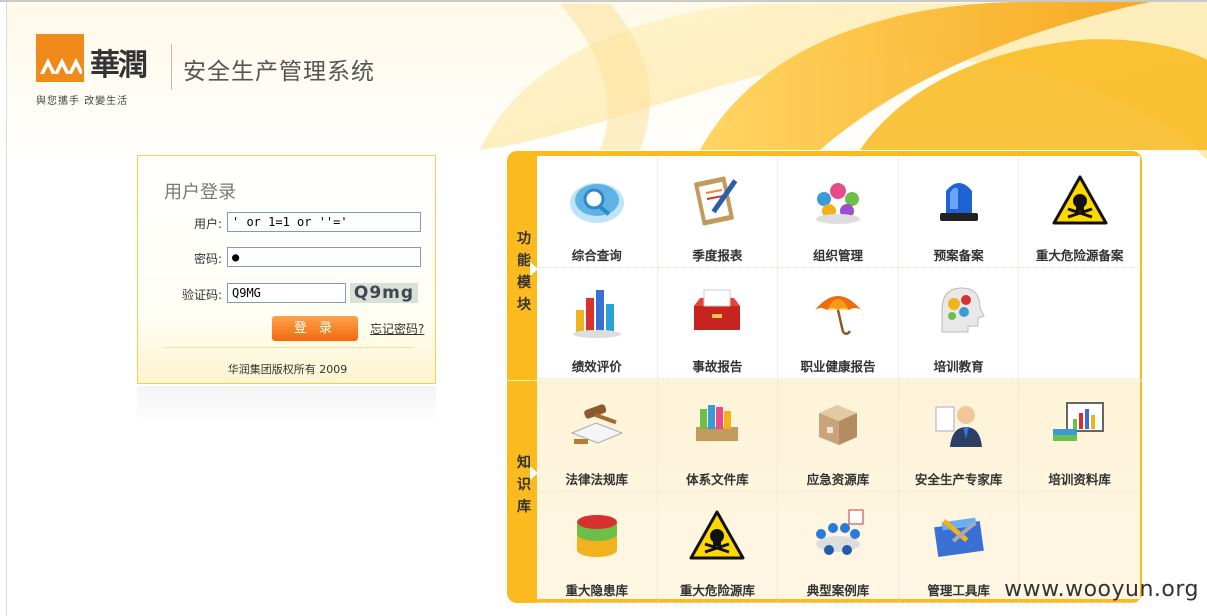 The width and height of the screenshot is (1207, 616). What do you see at coordinates (324, 257) in the screenshot?
I see `password-input: ●` at bounding box center [324, 257].